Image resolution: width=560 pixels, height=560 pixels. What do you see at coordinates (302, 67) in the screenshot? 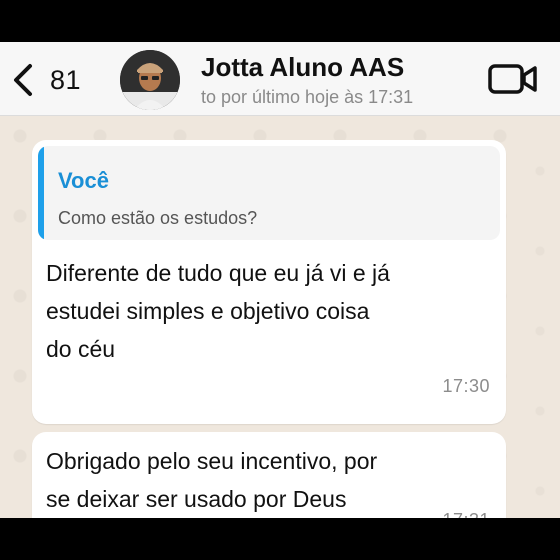
I see `contact-name: Jotta Aluno AAS` at bounding box center [302, 67].